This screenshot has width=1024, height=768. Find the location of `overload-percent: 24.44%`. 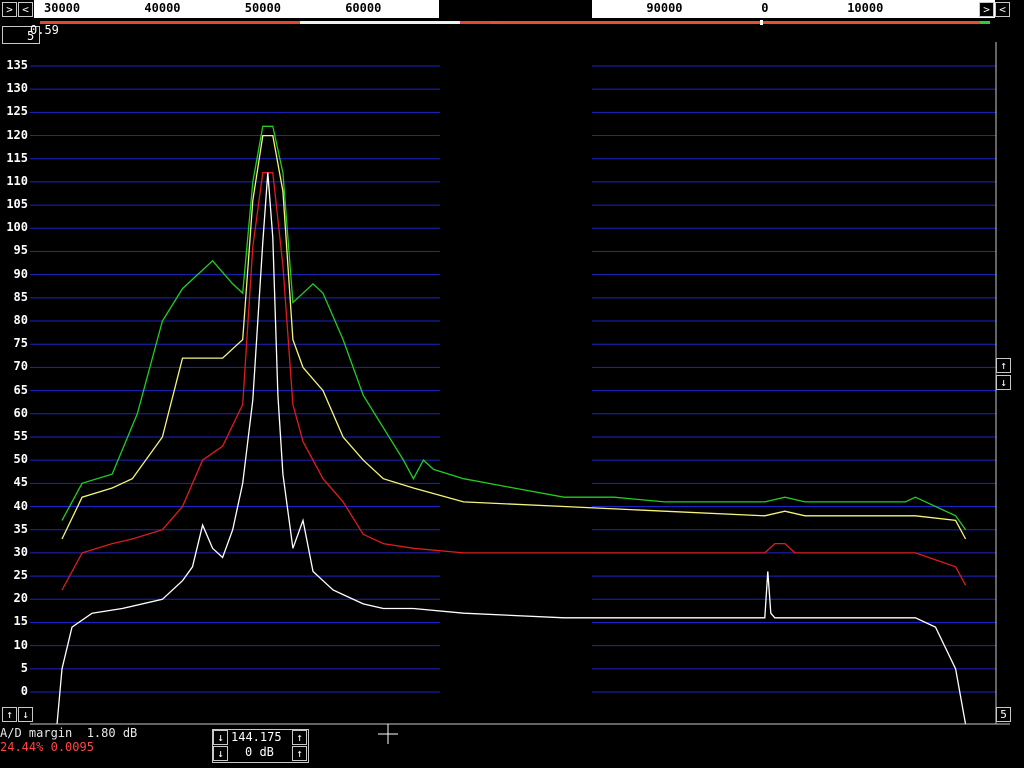

overload-percent: 24.44% is located at coordinates (22, 747).